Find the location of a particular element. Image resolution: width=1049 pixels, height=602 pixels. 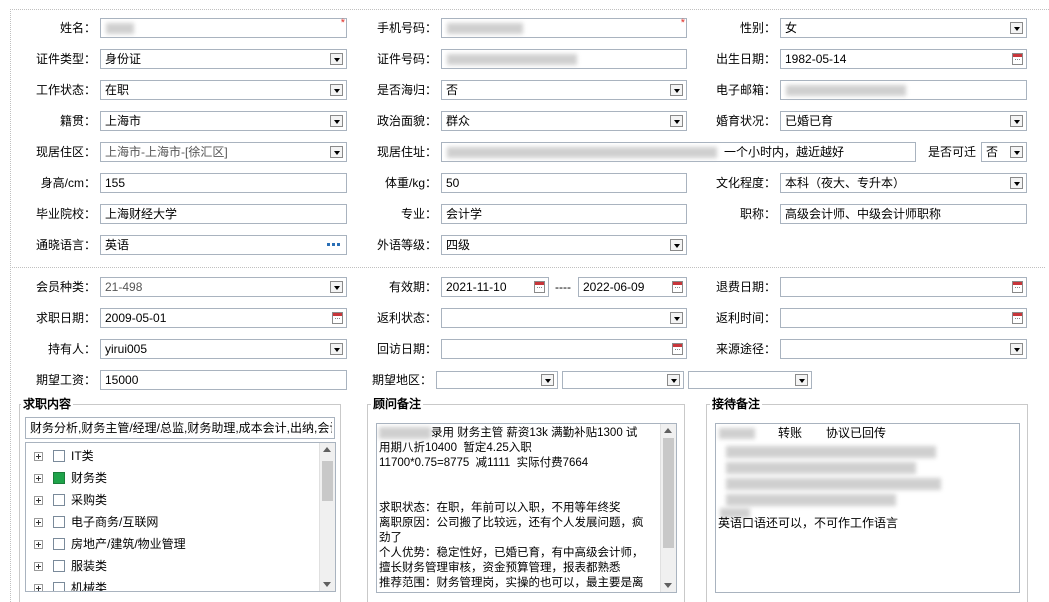

expected-salary-field: 15000 is located at coordinates (223, 380).